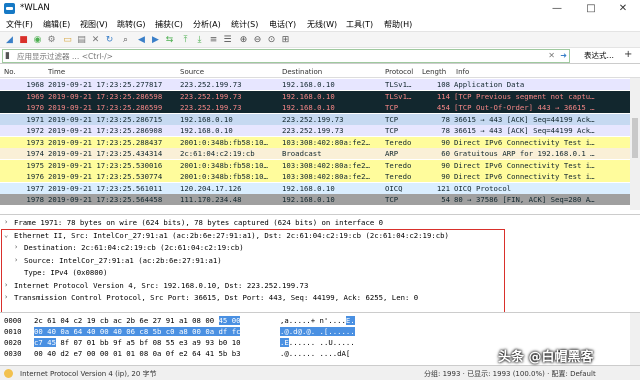  What do you see at coordinates (199, 40) in the screenshot?
I see `last-packet-icon: ⤓` at bounding box center [199, 40].